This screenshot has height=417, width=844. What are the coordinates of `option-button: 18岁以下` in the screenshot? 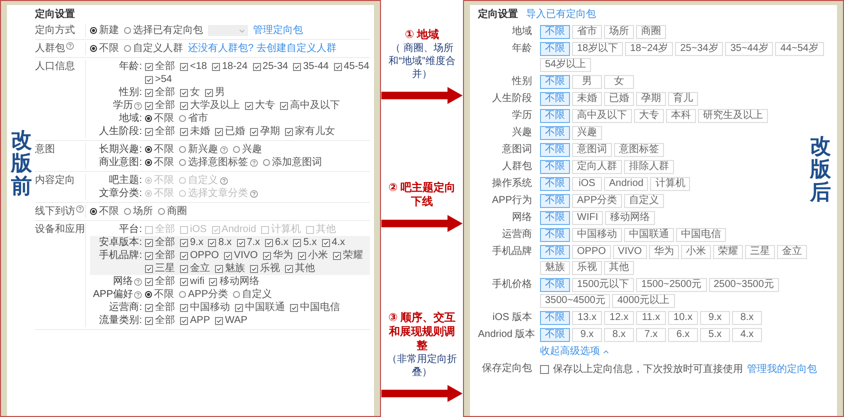 It's located at (598, 49).